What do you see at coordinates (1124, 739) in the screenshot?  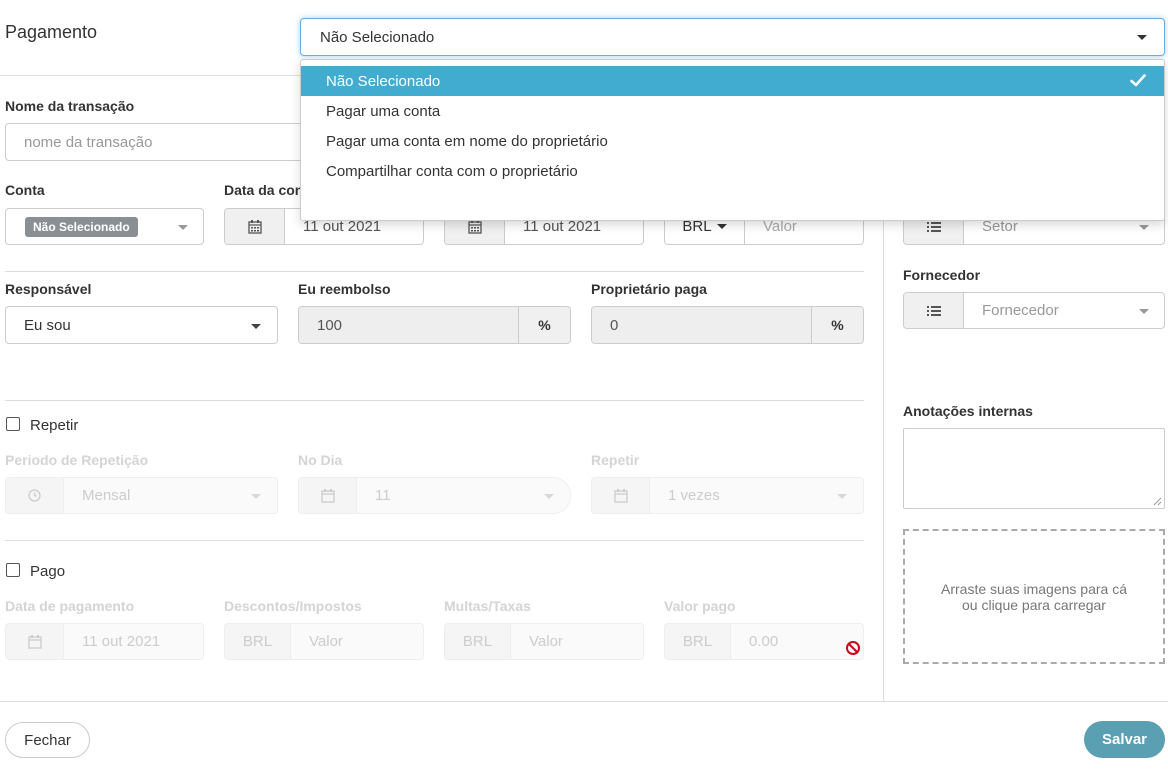 I see `save-button: Salvar` at bounding box center [1124, 739].